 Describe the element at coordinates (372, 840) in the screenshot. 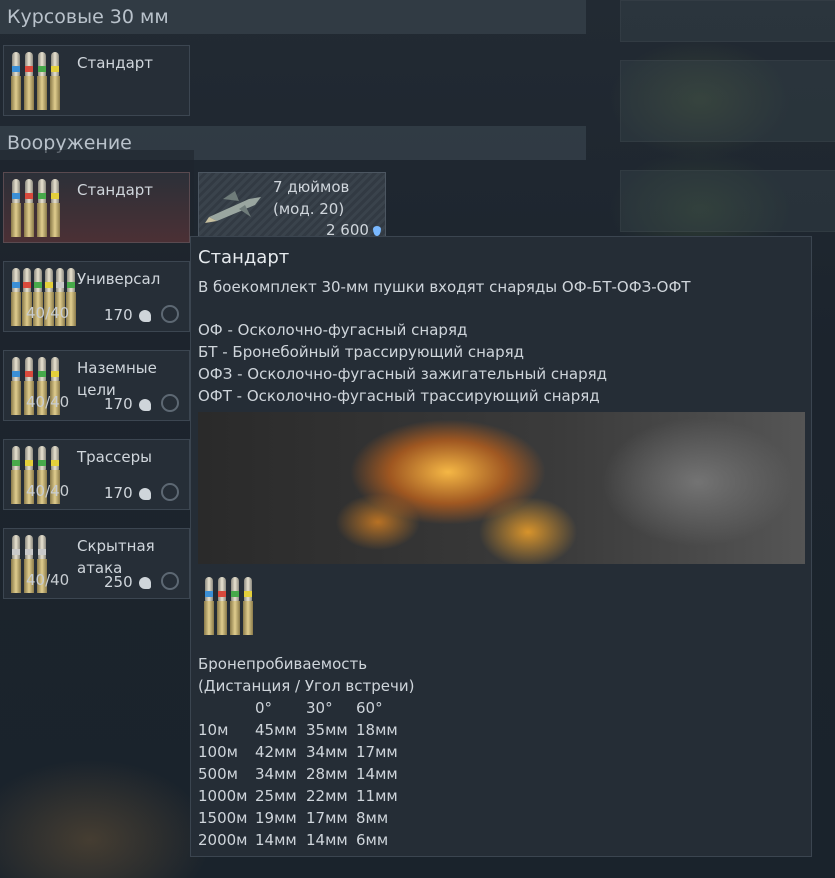

I see `penetration-value: 6мм` at that location.